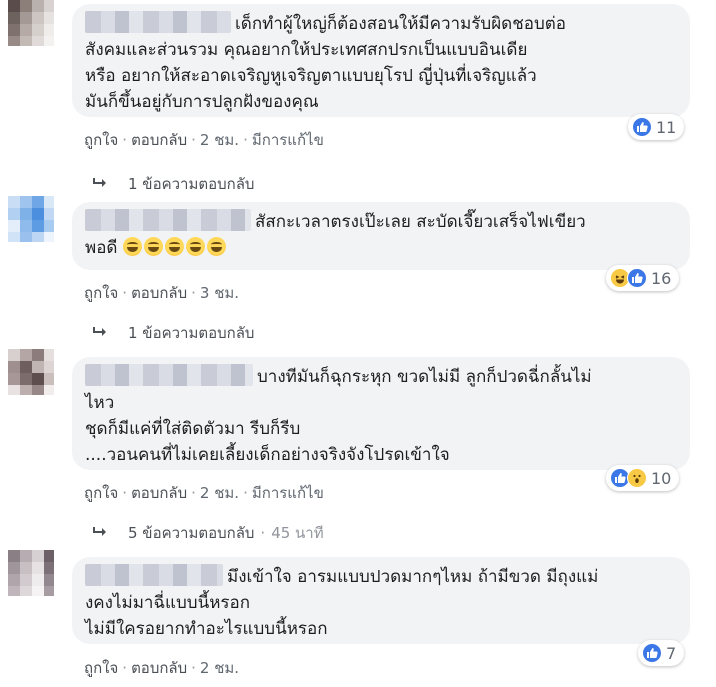  What do you see at coordinates (661, 278) in the screenshot?
I see `reaction-count: 16` at bounding box center [661, 278].